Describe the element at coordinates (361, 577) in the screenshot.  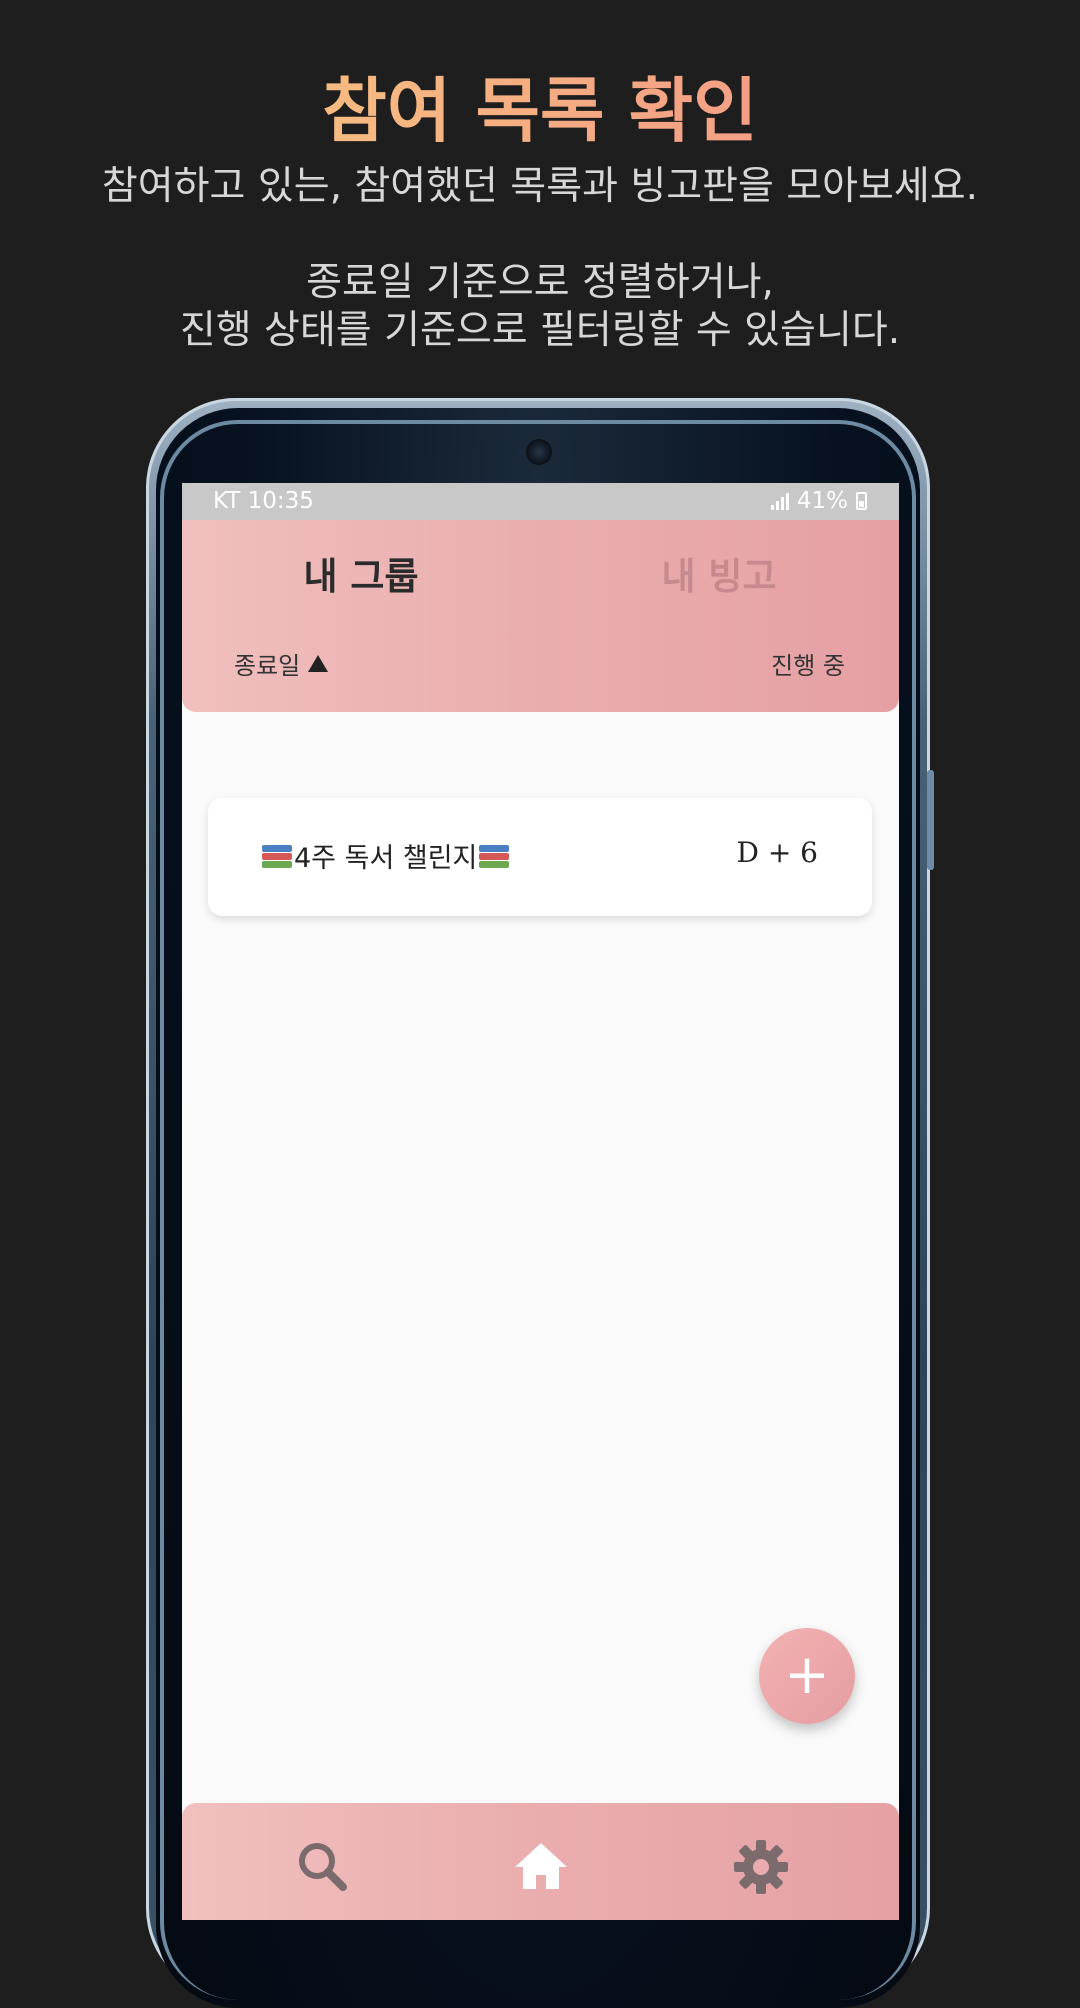
I see `tab-my-groups: 내 그룹` at that location.